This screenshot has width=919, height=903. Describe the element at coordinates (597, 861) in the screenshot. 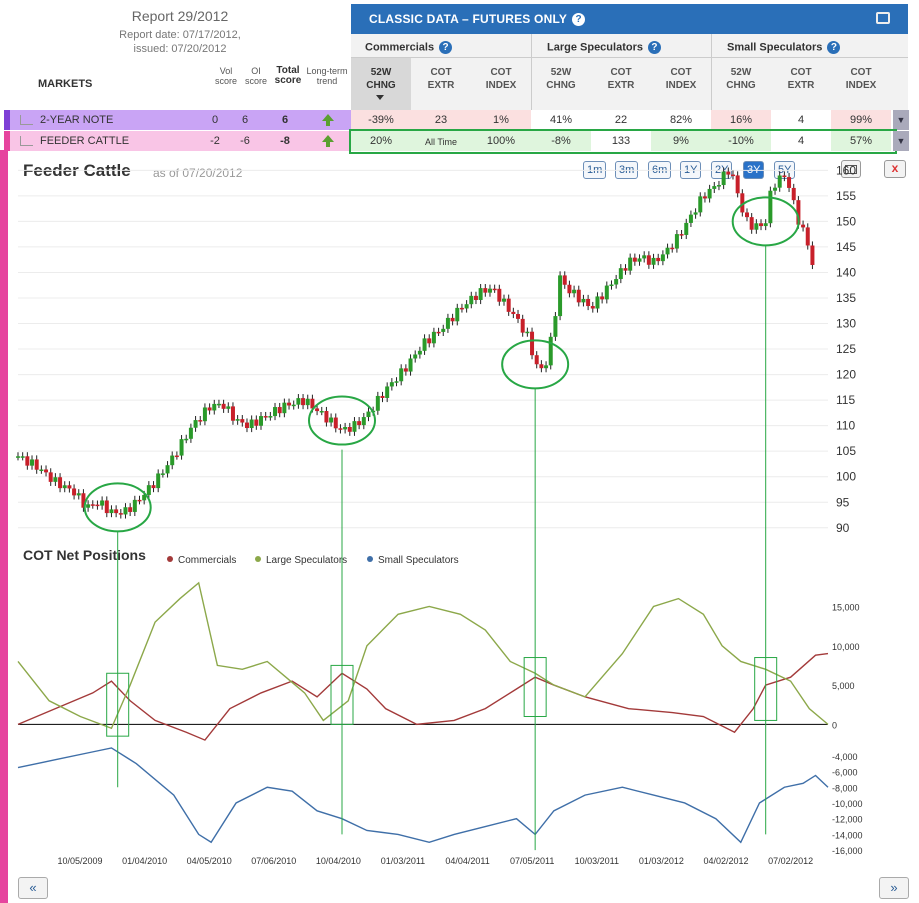

I see `x-tick-label: 10/03/2011` at that location.